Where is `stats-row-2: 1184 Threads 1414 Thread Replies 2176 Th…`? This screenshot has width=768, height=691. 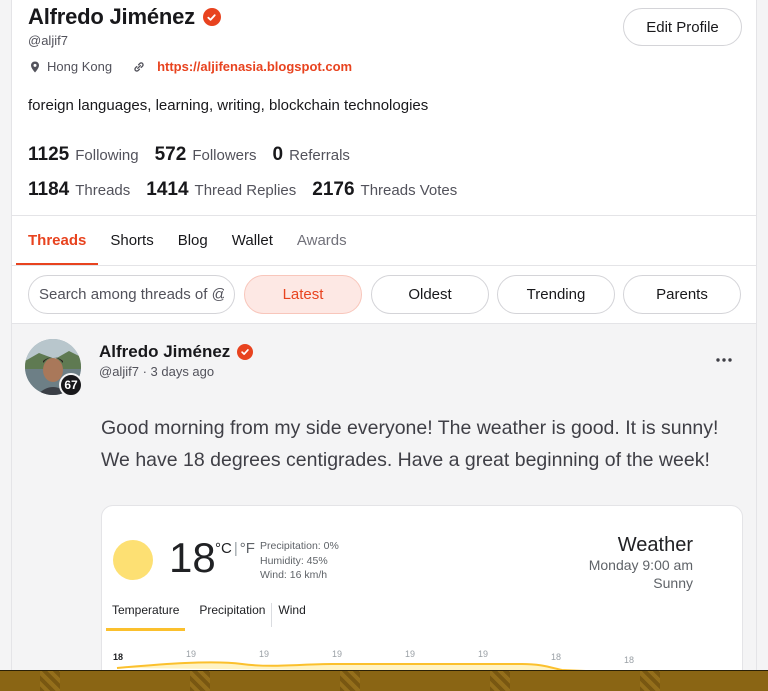 stats-row-2: 1184 Threads 1414 Thread Replies 2176 Th… is located at coordinates (250, 190).